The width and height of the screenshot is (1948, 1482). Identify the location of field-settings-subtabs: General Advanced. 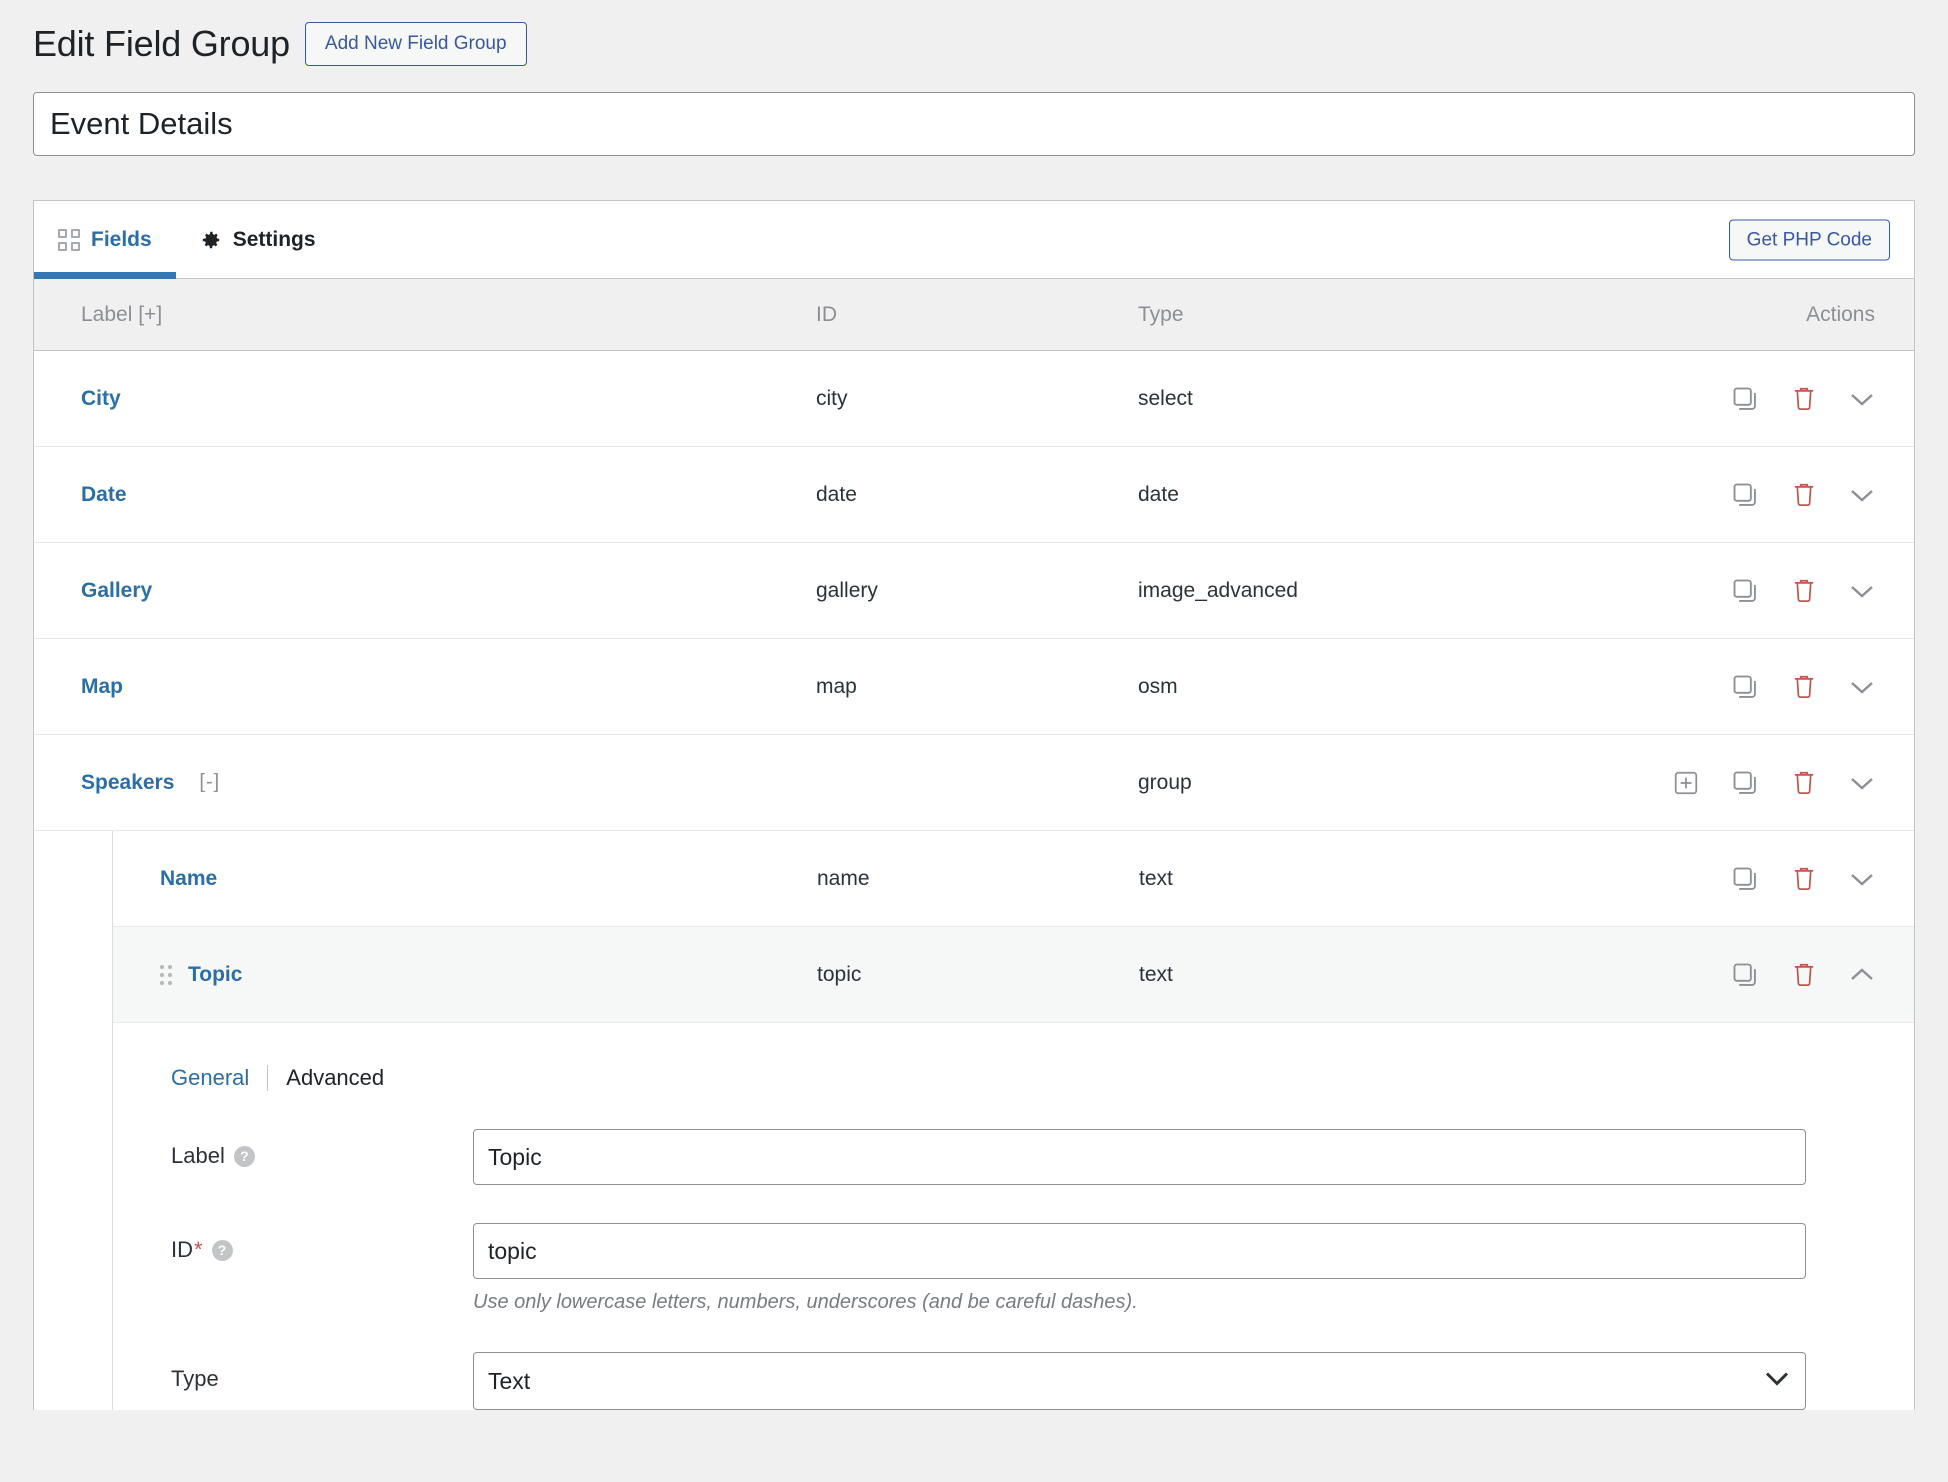
(1013, 1057).